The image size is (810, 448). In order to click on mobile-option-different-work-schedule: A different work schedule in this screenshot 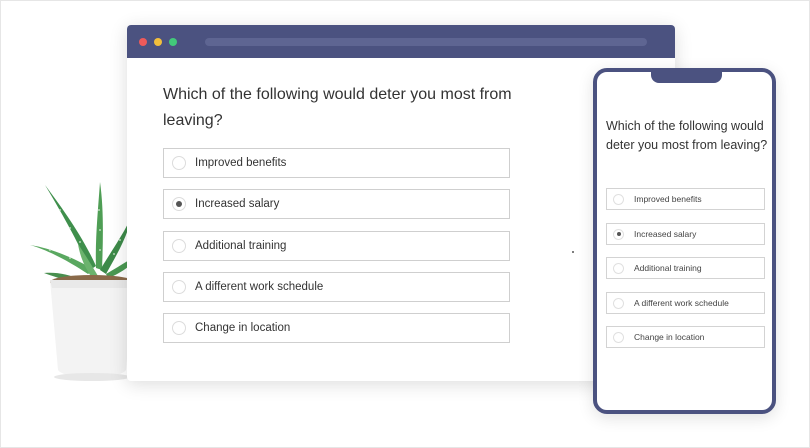, I will do `click(685, 302)`.